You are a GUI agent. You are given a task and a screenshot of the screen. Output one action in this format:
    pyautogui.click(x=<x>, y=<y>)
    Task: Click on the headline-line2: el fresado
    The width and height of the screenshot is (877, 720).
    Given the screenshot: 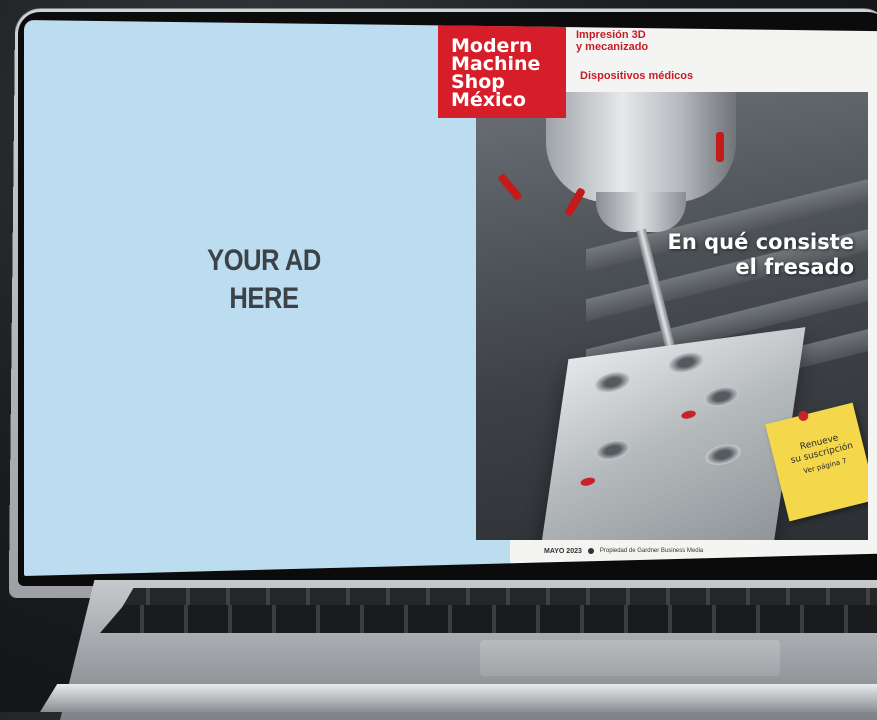 What is the action you would take?
    pyautogui.click(x=794, y=267)
    